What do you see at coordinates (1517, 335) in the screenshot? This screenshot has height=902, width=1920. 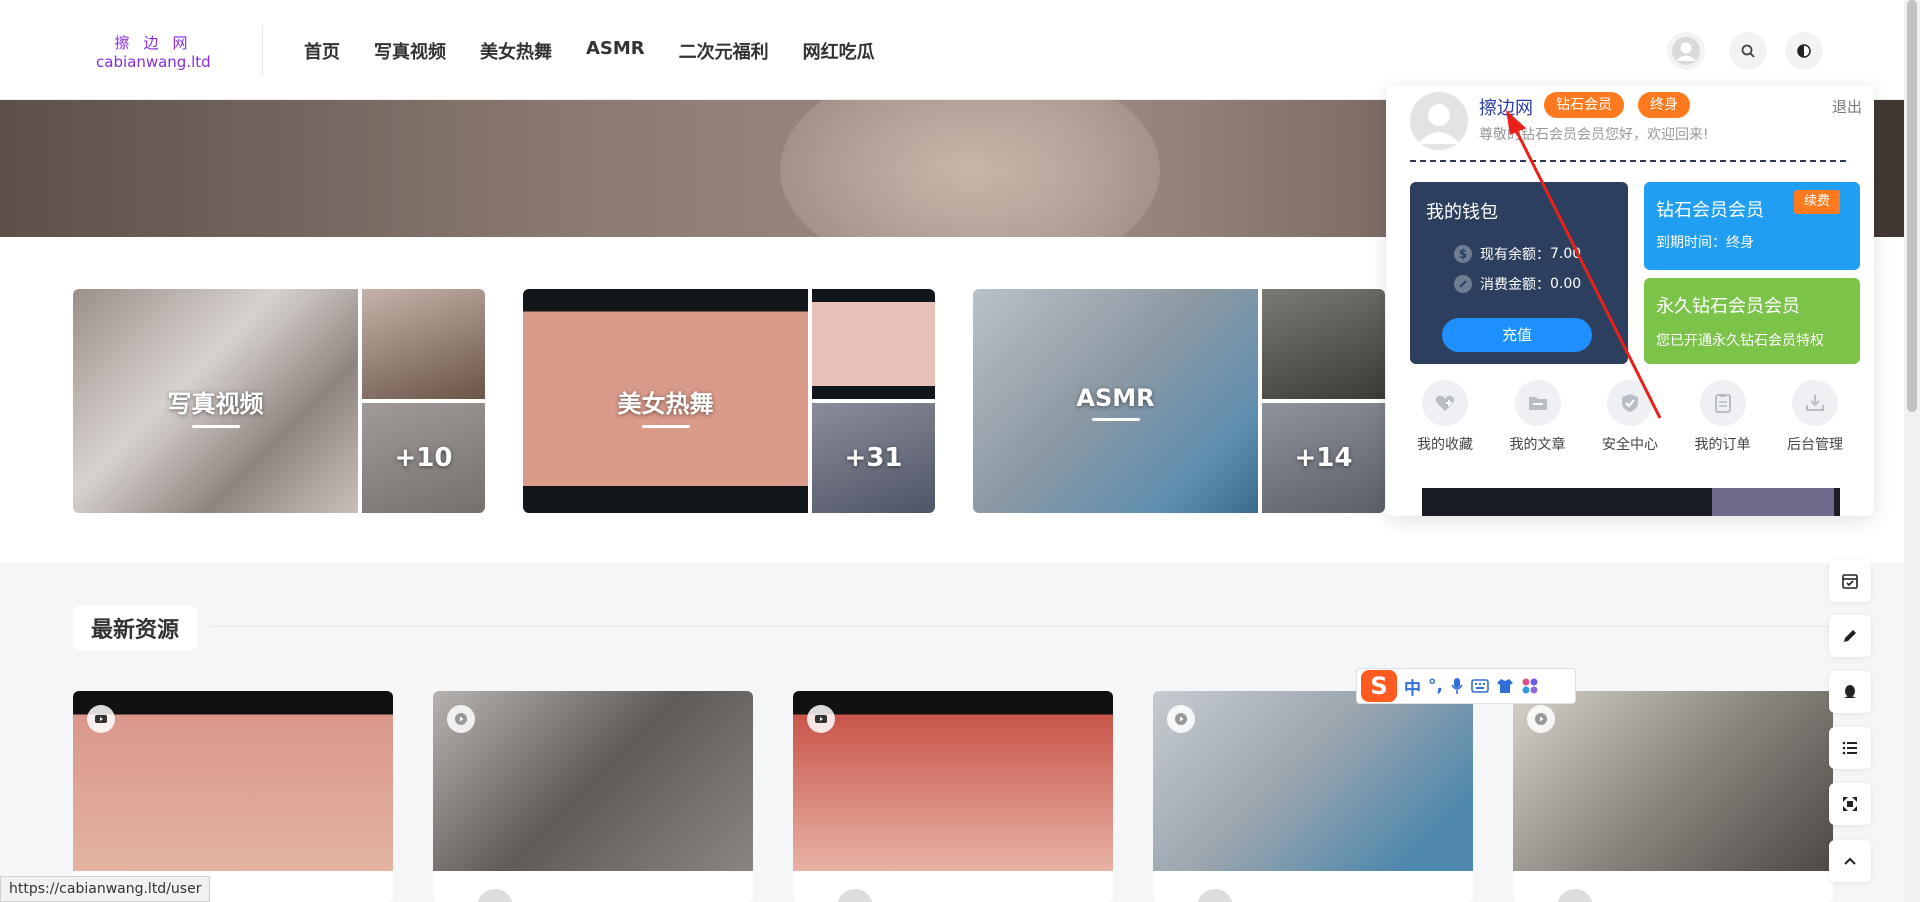 I see `recharge-button: 充值` at bounding box center [1517, 335].